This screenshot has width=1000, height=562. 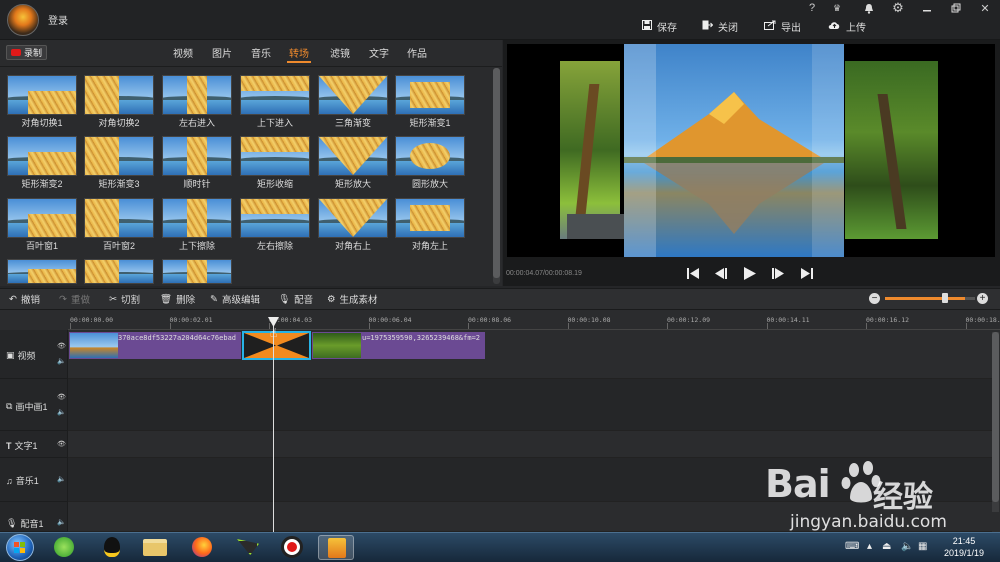 I want to click on step-forward-icon, so click(x=778, y=273).